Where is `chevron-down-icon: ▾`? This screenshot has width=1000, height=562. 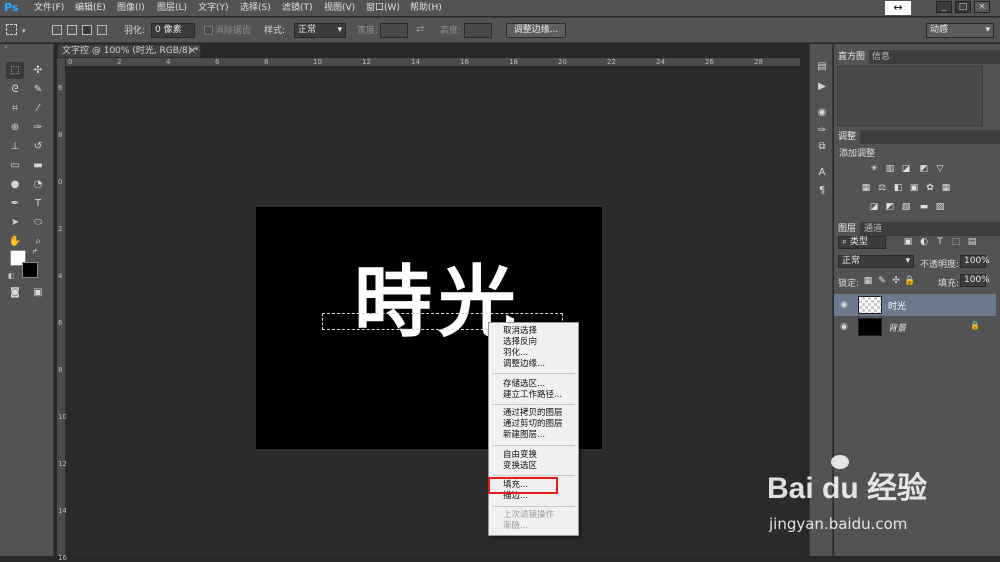 chevron-down-icon: ▾ is located at coordinates (25, 31).